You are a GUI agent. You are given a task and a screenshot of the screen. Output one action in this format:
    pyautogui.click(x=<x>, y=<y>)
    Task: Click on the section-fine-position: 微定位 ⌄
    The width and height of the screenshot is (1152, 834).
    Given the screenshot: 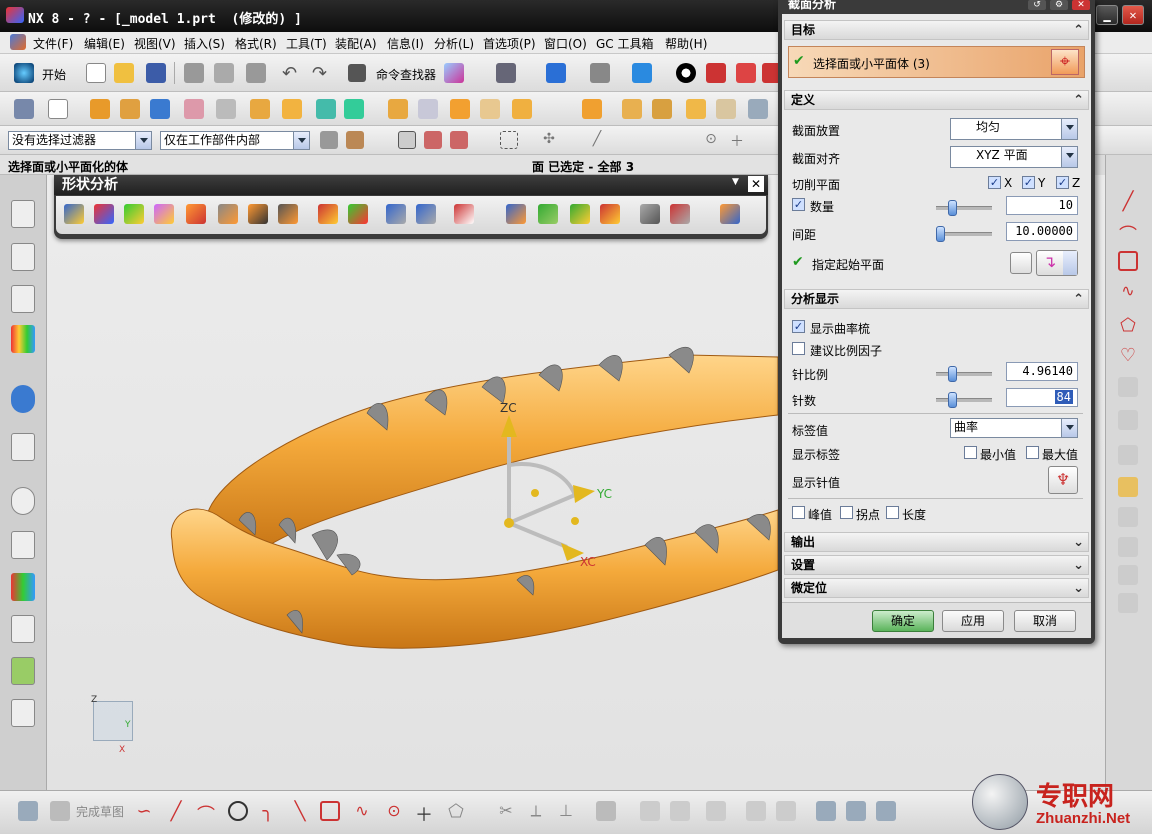 What is the action you would take?
    pyautogui.click(x=936, y=588)
    